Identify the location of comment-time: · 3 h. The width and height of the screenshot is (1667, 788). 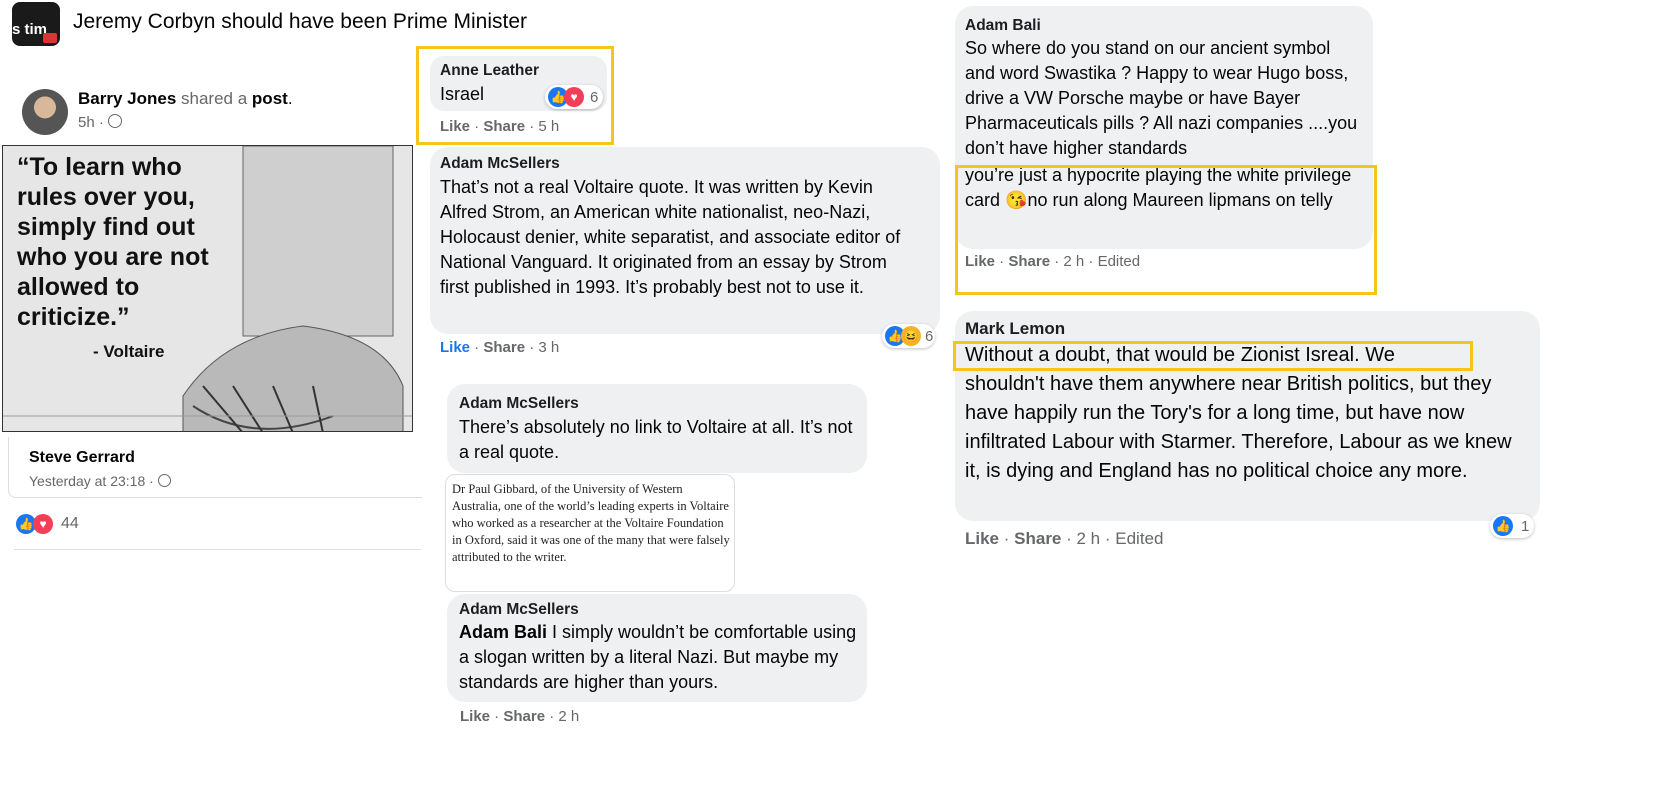
(544, 347).